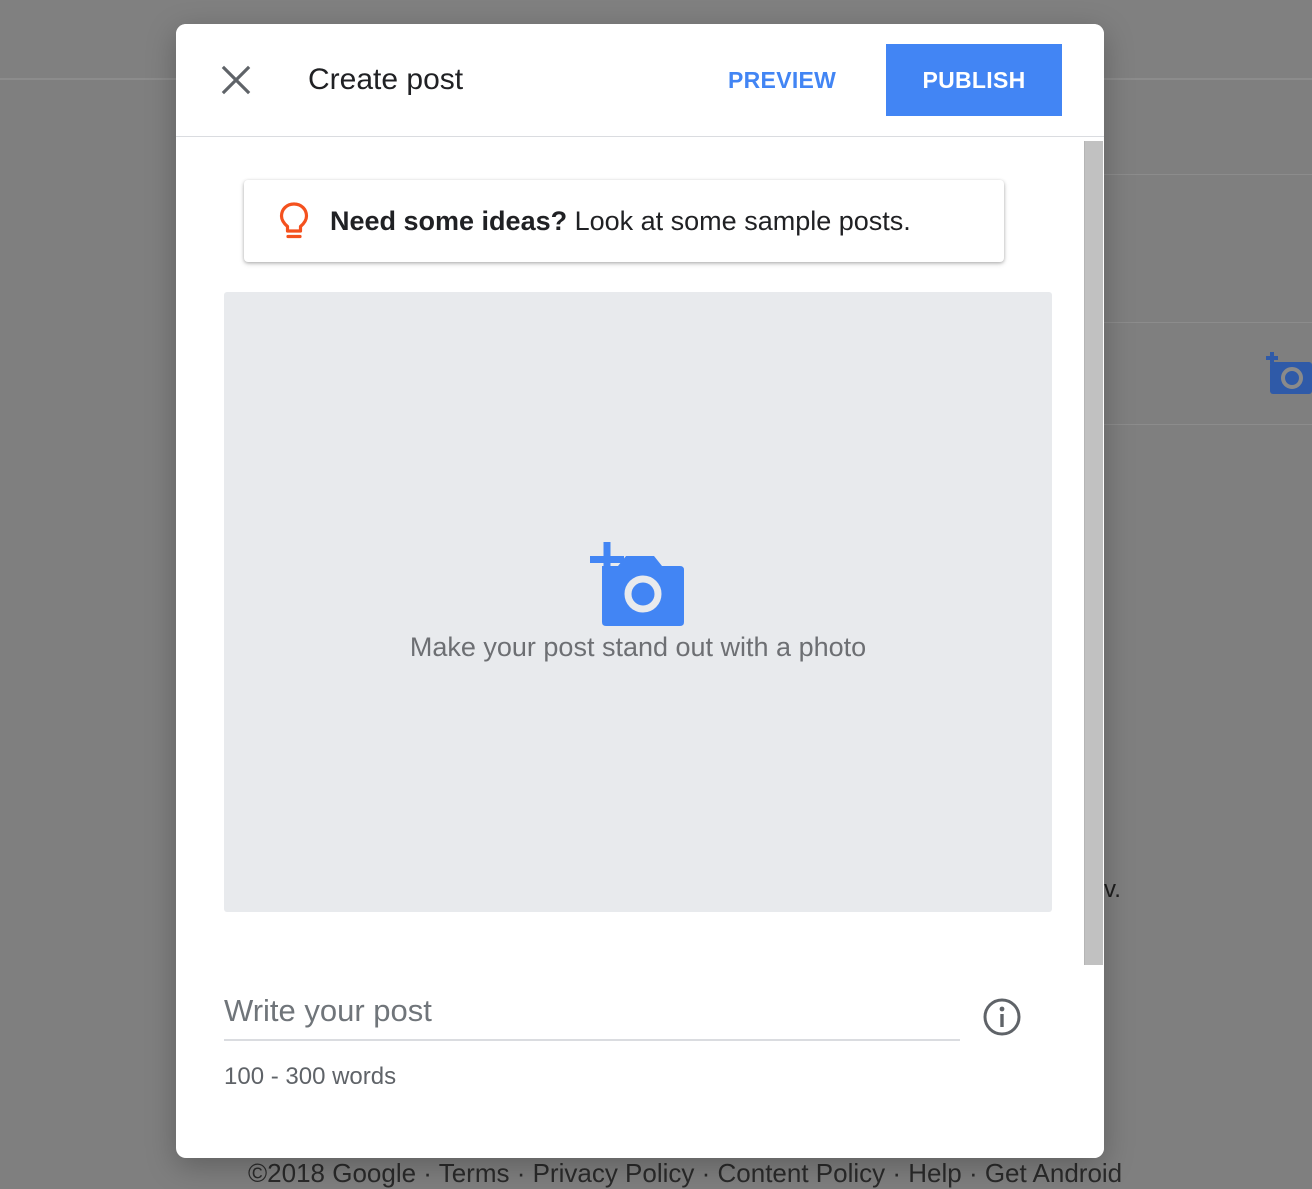  Describe the element at coordinates (310, 1076) in the screenshot. I see `word-count-hint: 100 - 300 words` at that location.